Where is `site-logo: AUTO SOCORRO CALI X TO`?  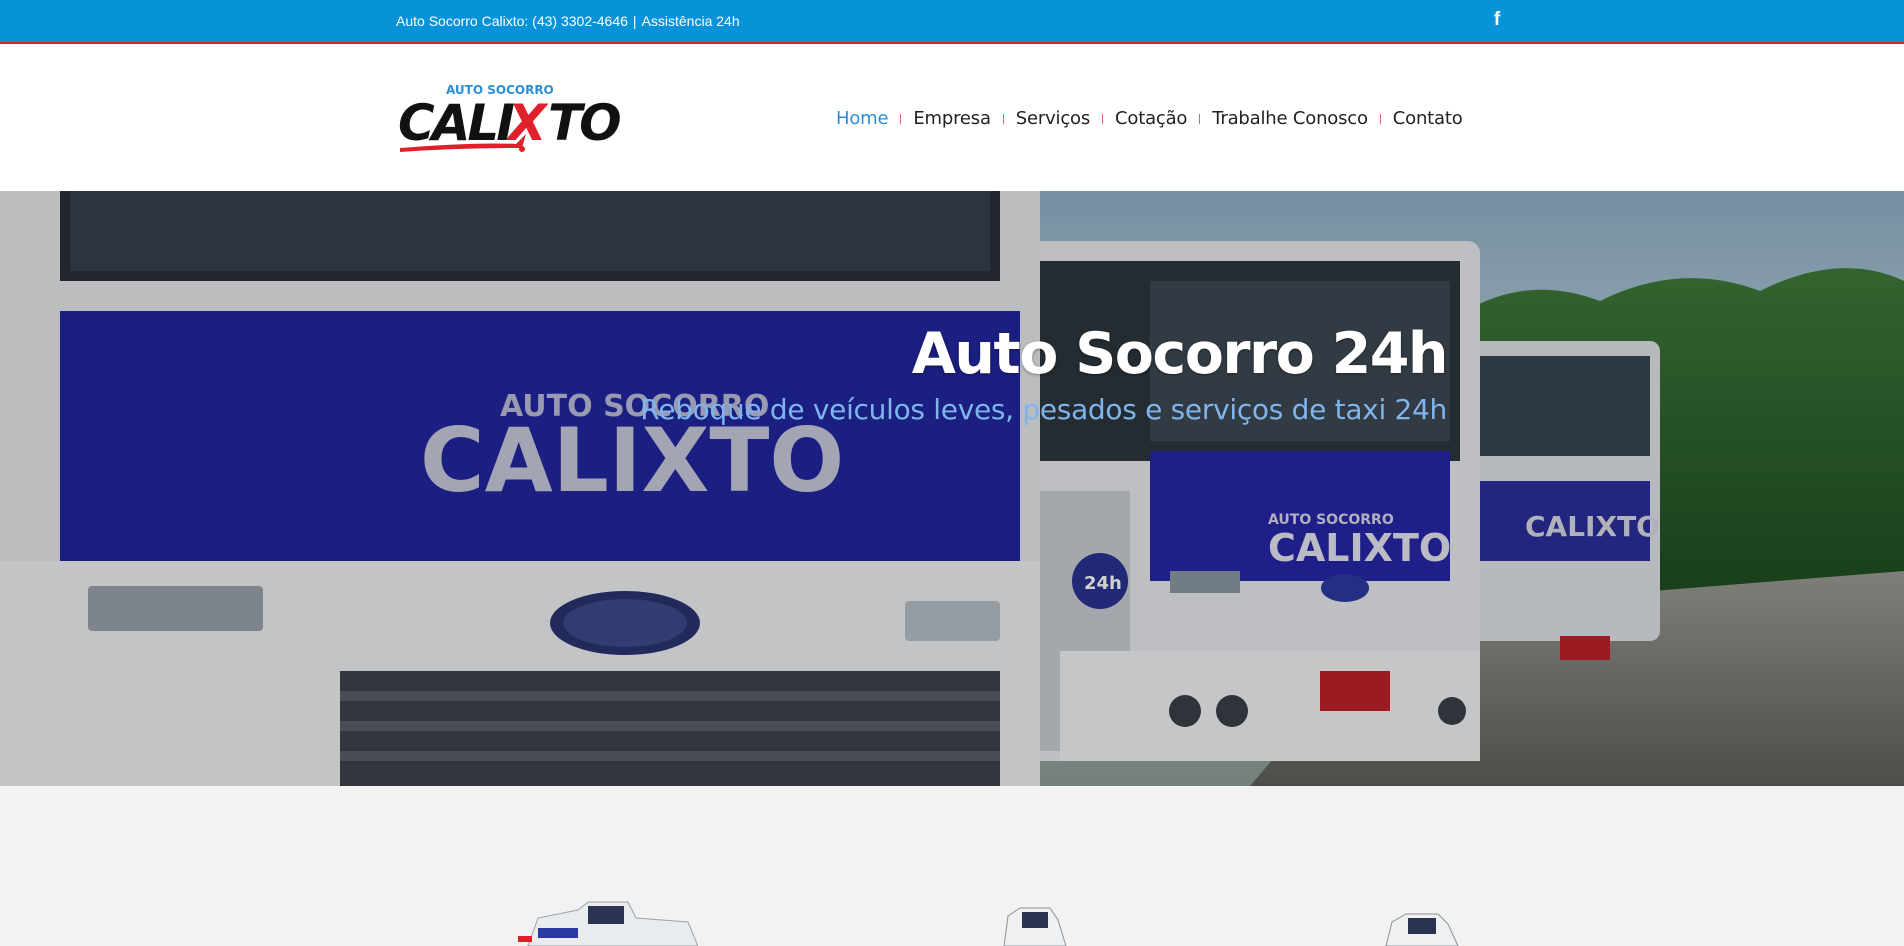 site-logo: AUTO SOCORRO CALI X TO is located at coordinates (523, 120).